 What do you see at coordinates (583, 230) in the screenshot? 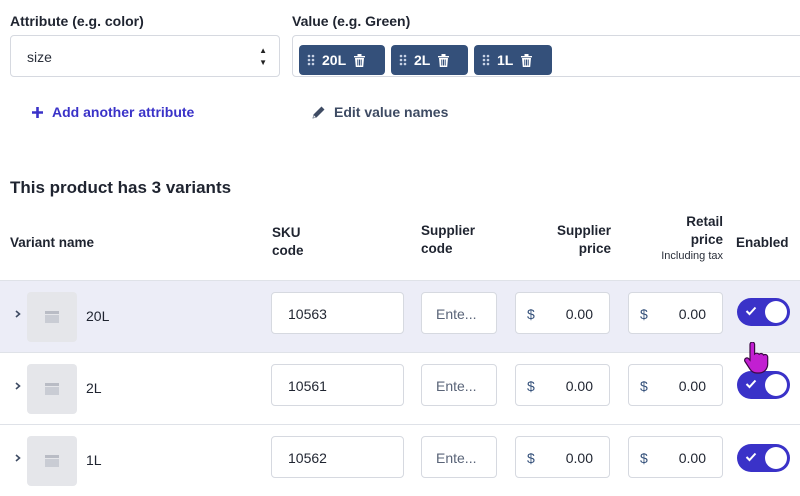
I see `header-supplier-price-line1: Supplier` at bounding box center [583, 230].